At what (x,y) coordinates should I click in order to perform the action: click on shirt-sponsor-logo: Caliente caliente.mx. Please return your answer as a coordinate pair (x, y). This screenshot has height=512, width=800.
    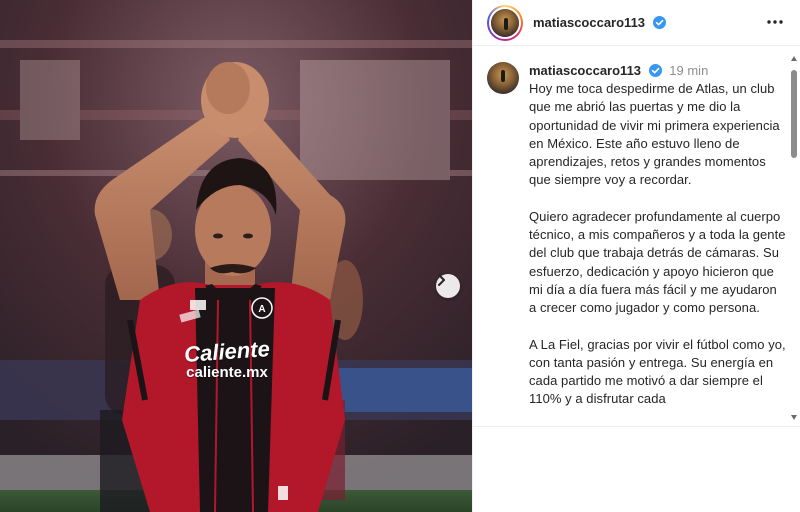
    Looking at the image, I should click on (227, 359).